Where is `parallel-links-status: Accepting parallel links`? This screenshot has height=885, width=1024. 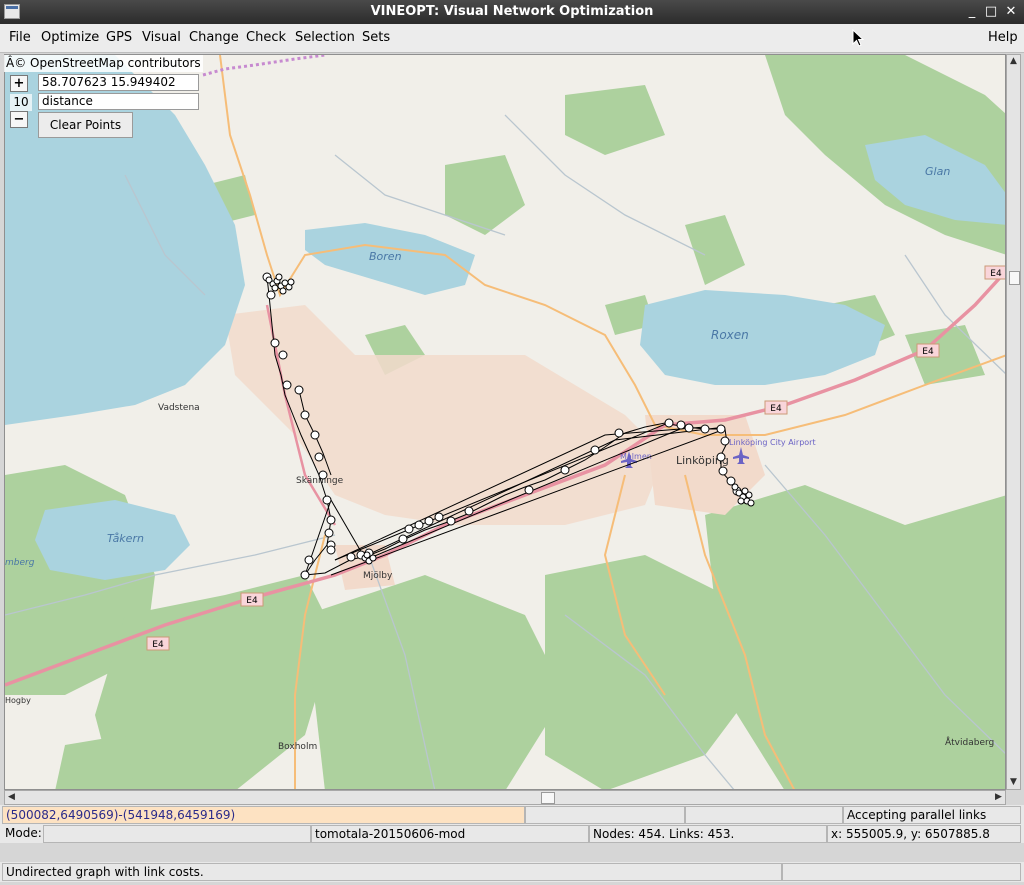 parallel-links-status: Accepting parallel links is located at coordinates (932, 815).